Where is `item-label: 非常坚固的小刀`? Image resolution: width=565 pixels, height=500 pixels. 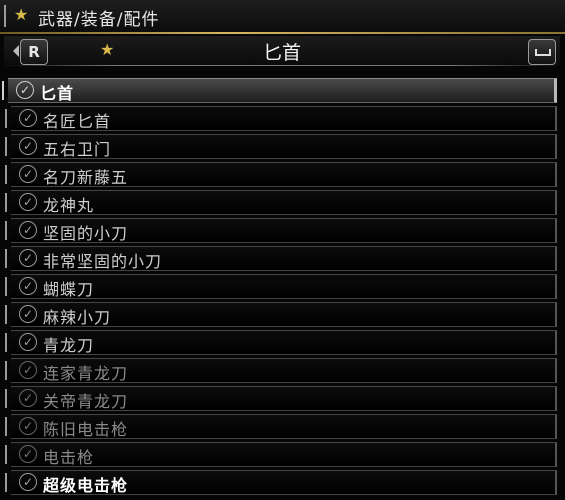 item-label: 非常坚固的小刀 is located at coordinates (103, 261).